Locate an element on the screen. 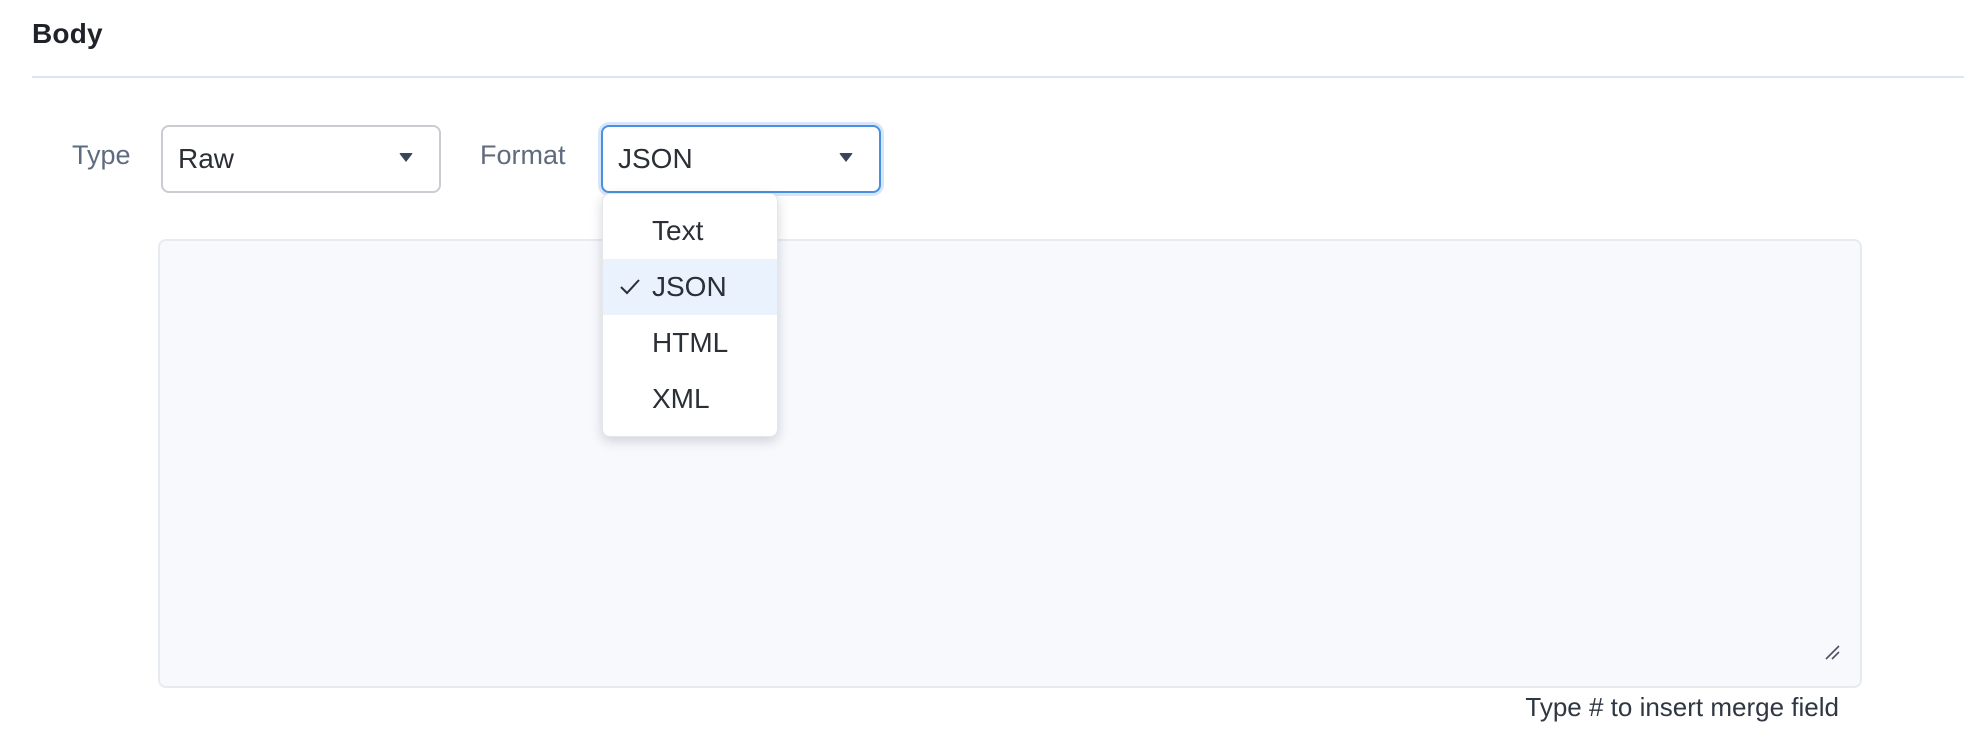 Image resolution: width=1964 pixels, height=748 pixels. format-select-value: JSON is located at coordinates (655, 158).